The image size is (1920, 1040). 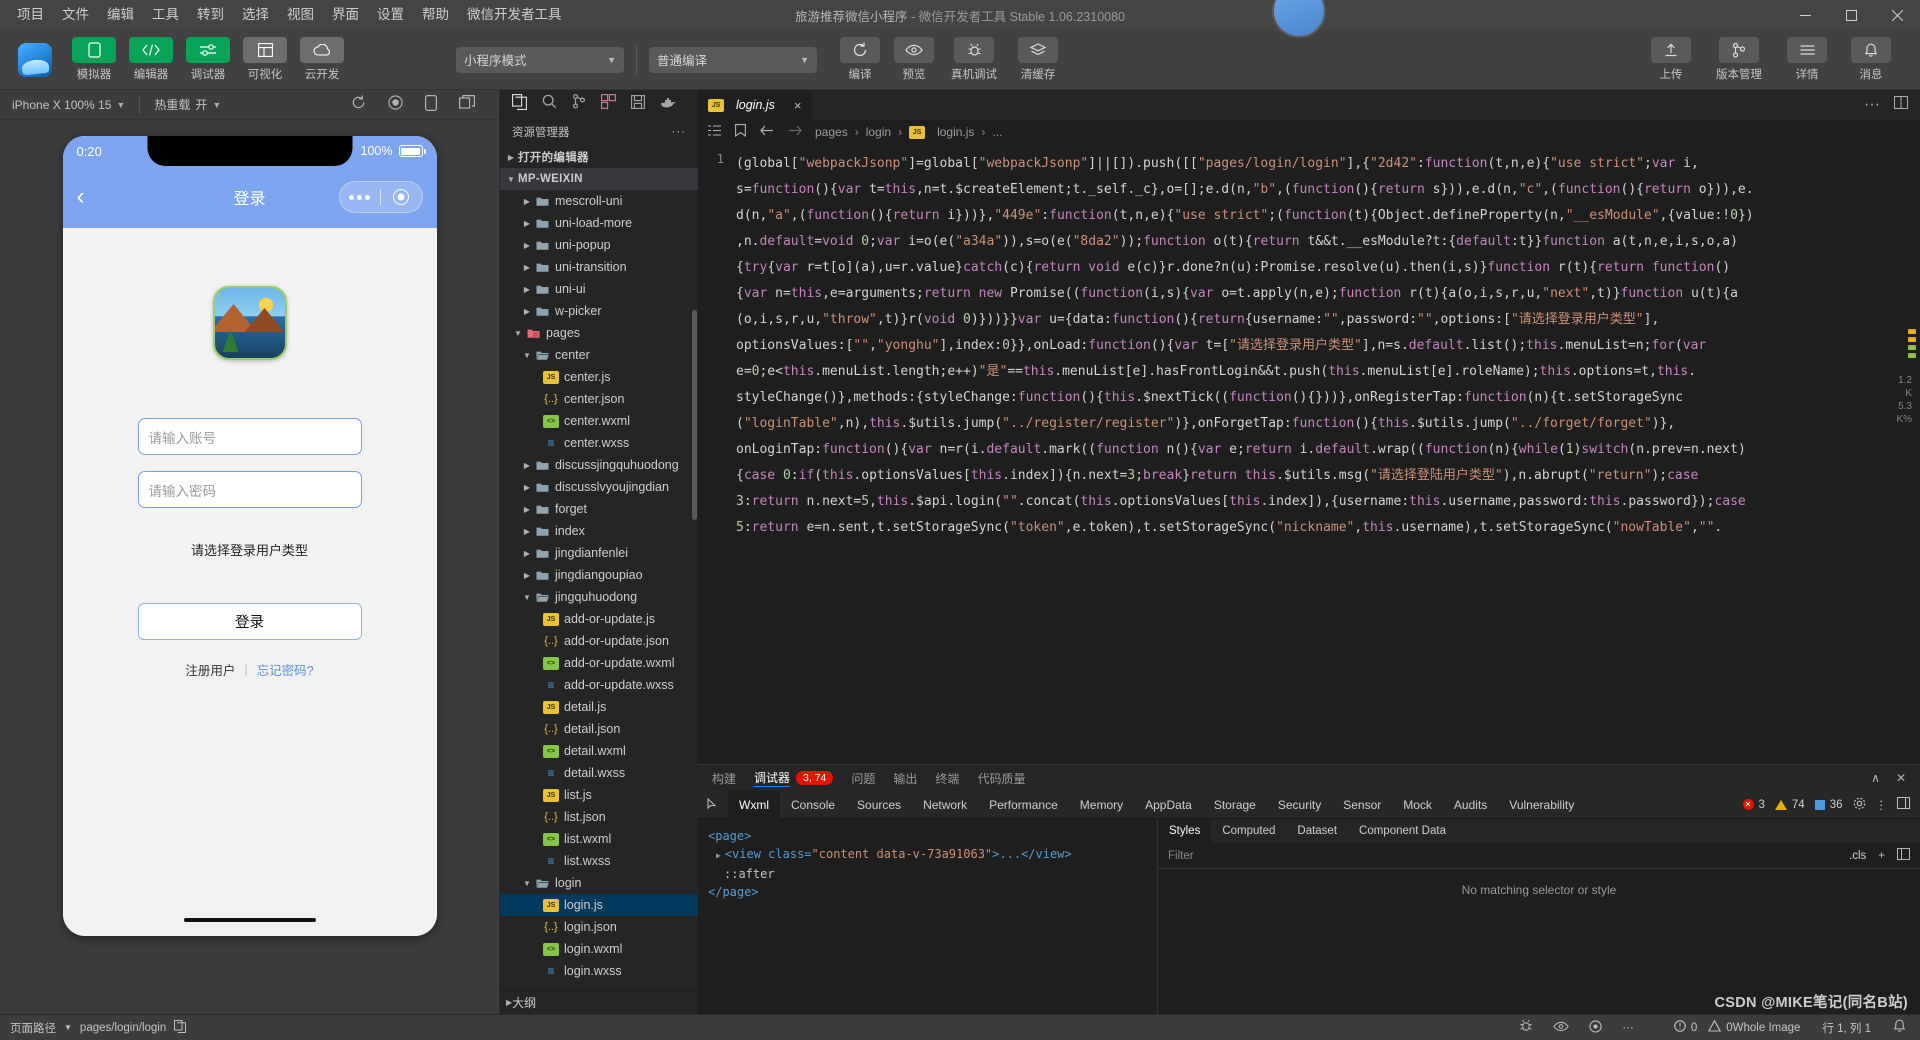 I want to click on dt-panel-performance: Performance, so click(x=1023, y=805).